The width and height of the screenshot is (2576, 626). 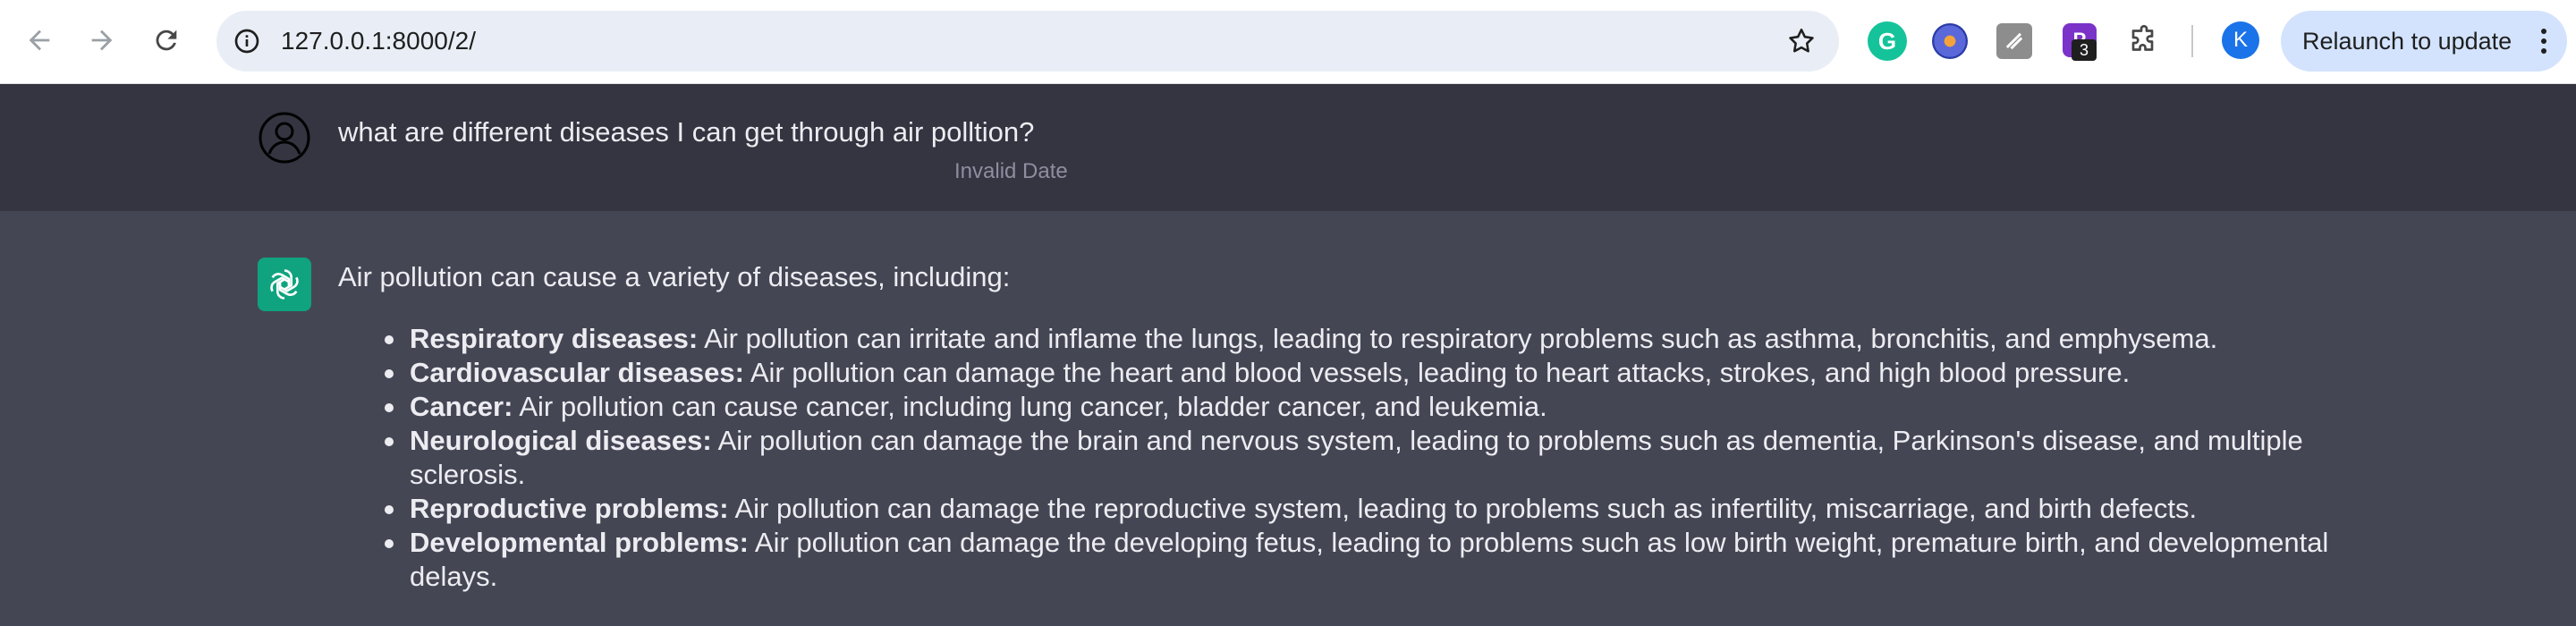 I want to click on list-item-term: Cardiovascular diseases:, so click(x=577, y=372).